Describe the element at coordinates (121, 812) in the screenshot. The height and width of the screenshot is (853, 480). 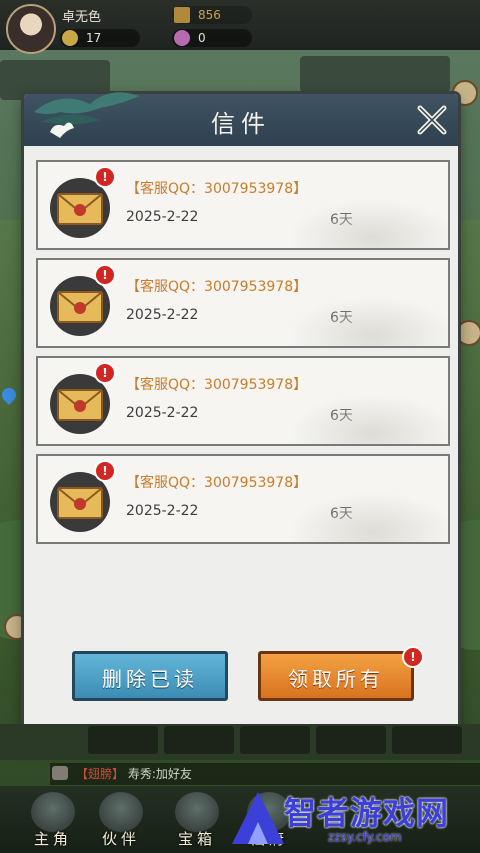
I see `partner-icon` at that location.